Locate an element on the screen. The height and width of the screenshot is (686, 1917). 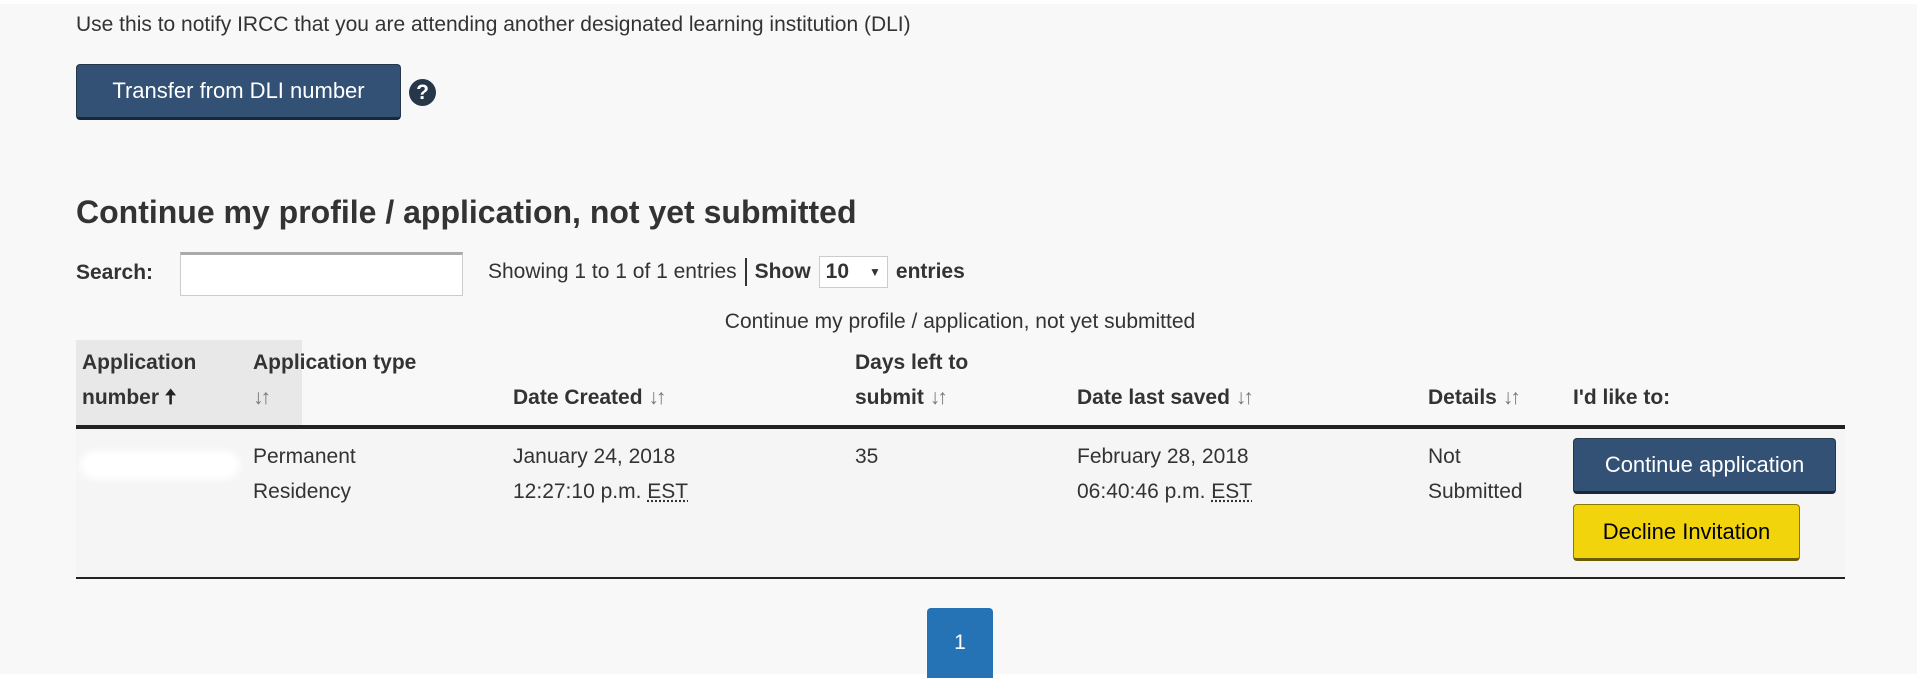
sort-ascending-icon: 🠅 is located at coordinates (170, 397).